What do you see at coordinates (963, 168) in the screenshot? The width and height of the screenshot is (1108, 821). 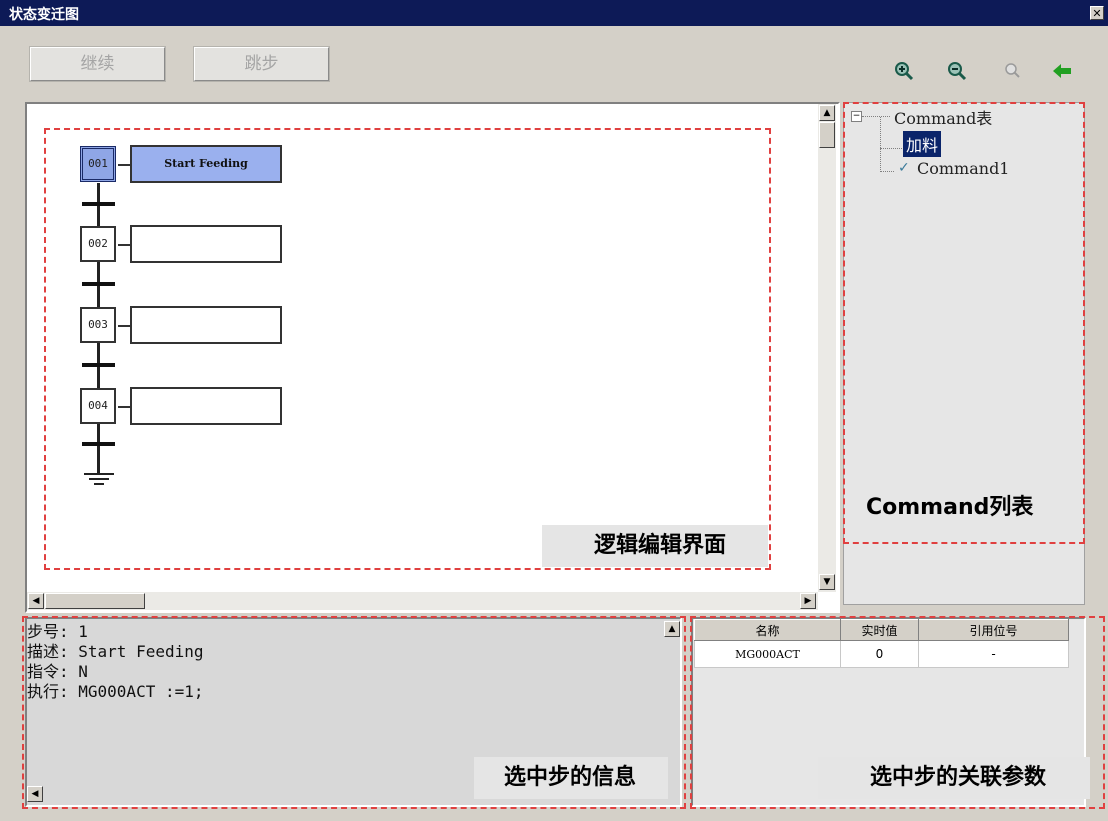 I see `tree-item-command1: Command1` at bounding box center [963, 168].